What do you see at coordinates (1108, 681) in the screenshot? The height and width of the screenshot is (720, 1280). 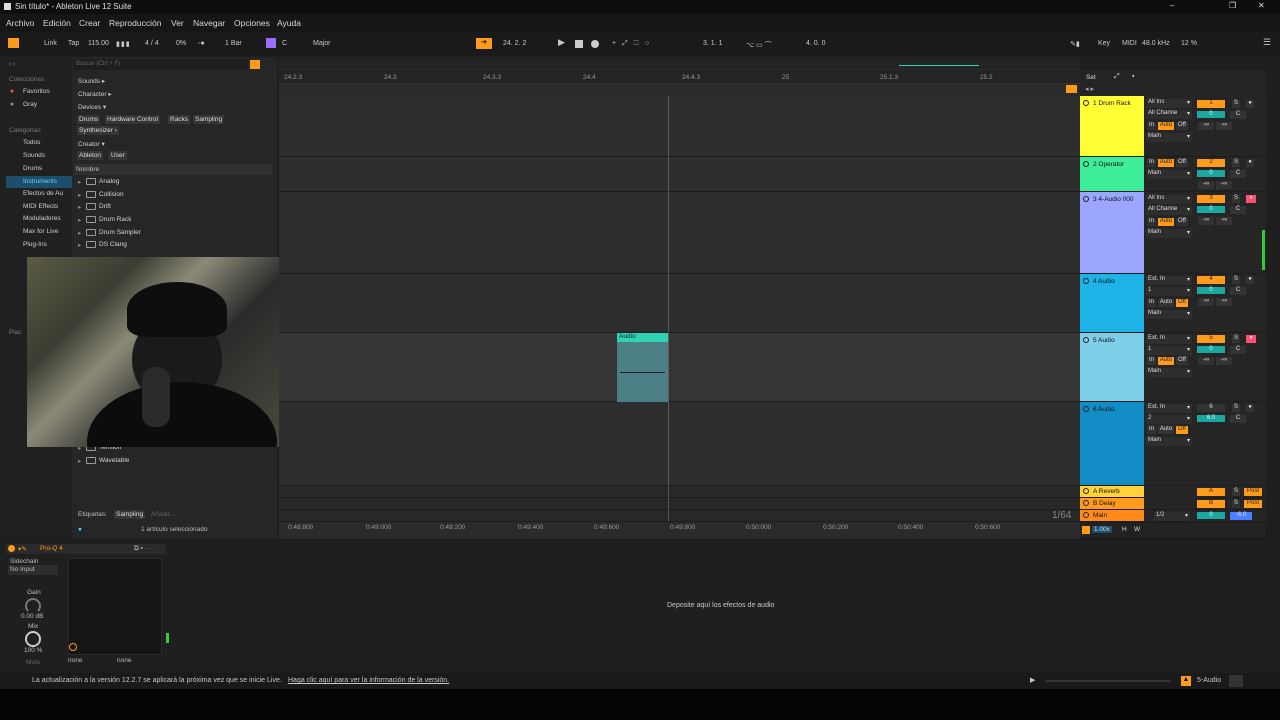 I see `status-scrollbar` at bounding box center [1108, 681].